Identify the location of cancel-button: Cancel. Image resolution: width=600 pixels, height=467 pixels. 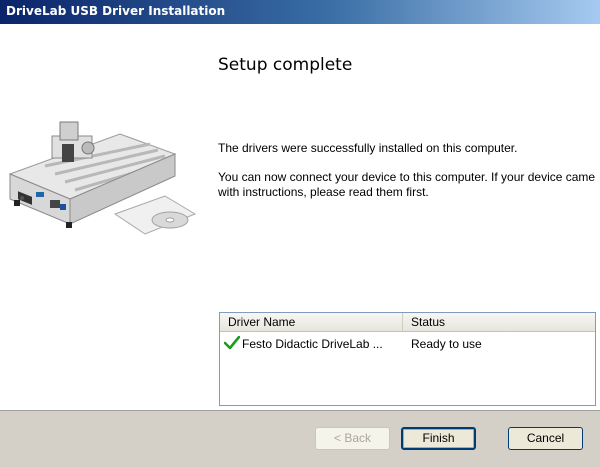
(545, 438).